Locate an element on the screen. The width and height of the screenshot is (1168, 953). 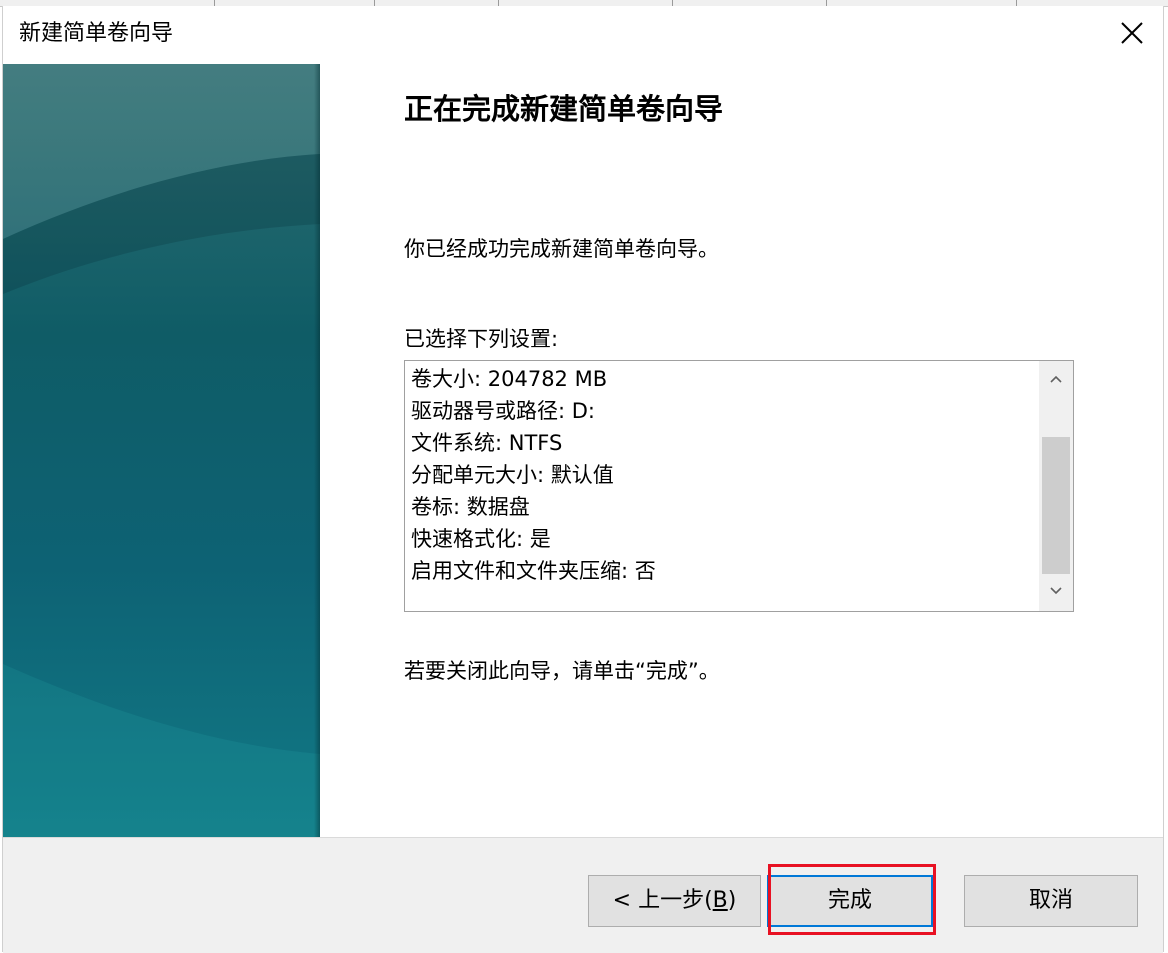
back-button: < 上一步(B) is located at coordinates (674, 901).